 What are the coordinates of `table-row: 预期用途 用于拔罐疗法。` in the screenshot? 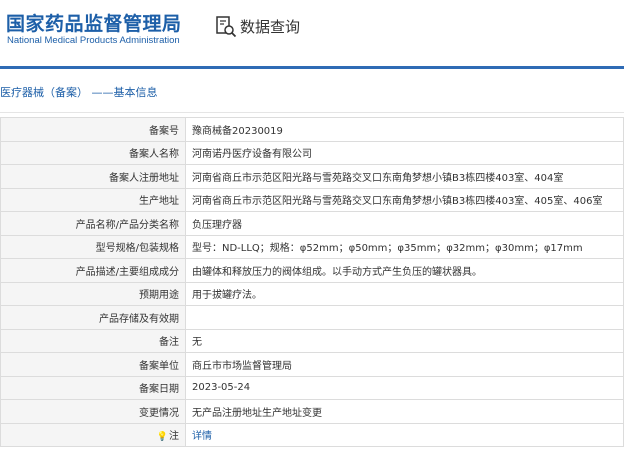 It's located at (312, 293).